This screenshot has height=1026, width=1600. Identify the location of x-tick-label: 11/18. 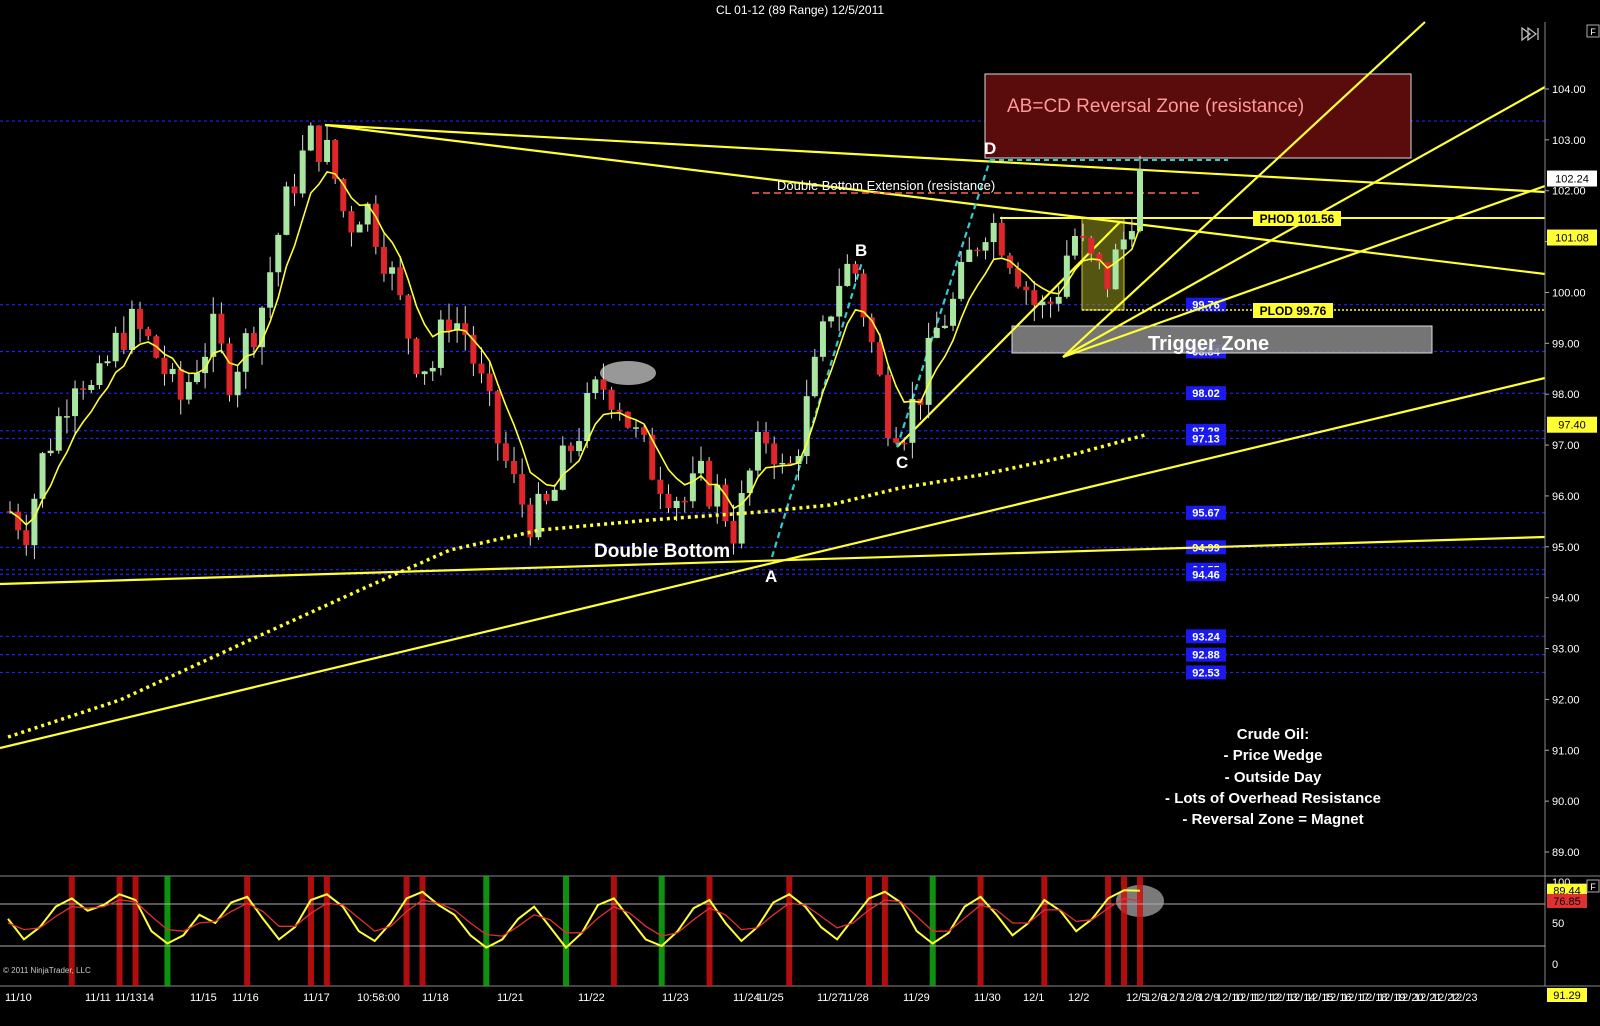
(435, 998).